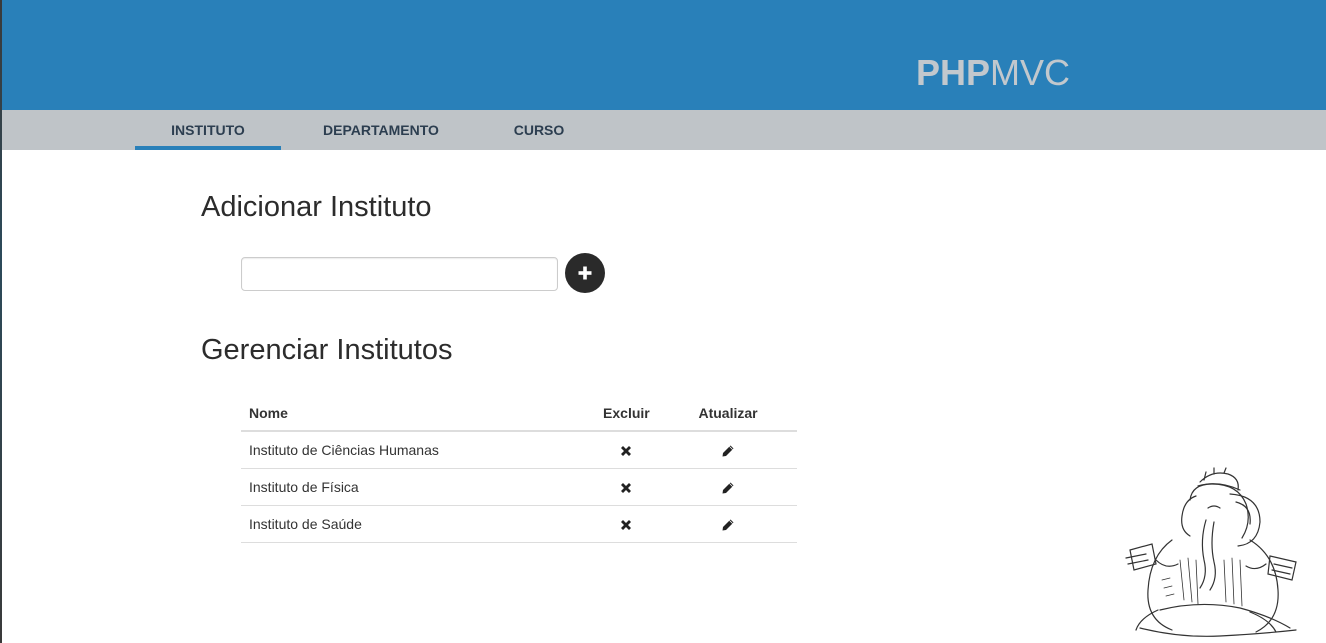  Describe the element at coordinates (738, 414) in the screenshot. I see `column-header-atualizar: Atualizar` at that location.